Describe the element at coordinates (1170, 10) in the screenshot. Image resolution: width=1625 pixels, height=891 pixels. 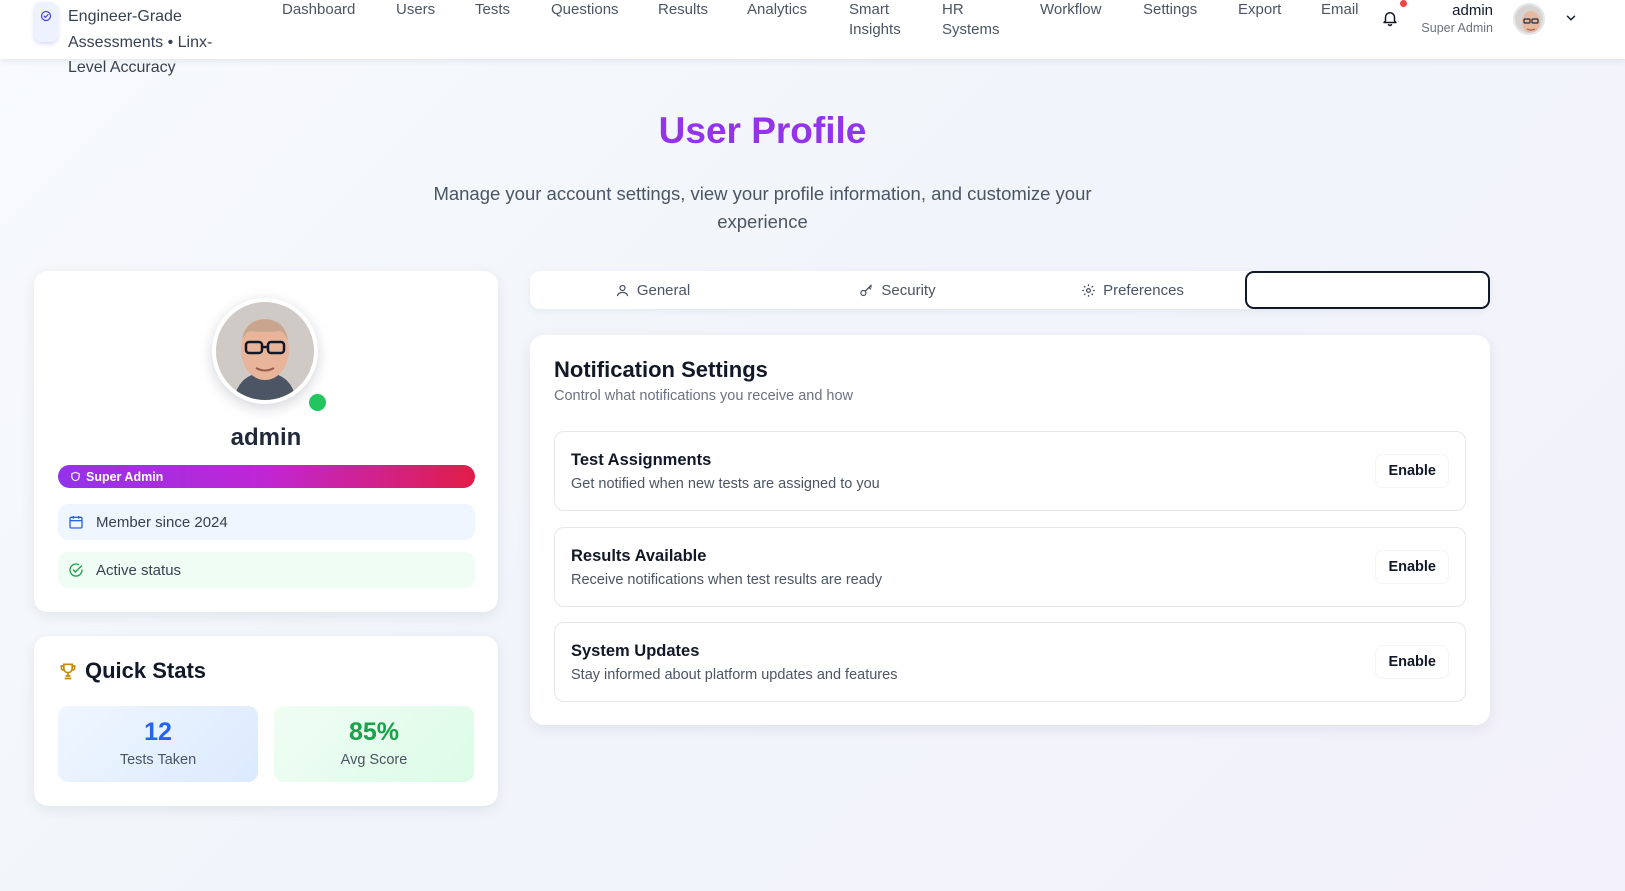
I see `nav-settings: Settings` at that location.